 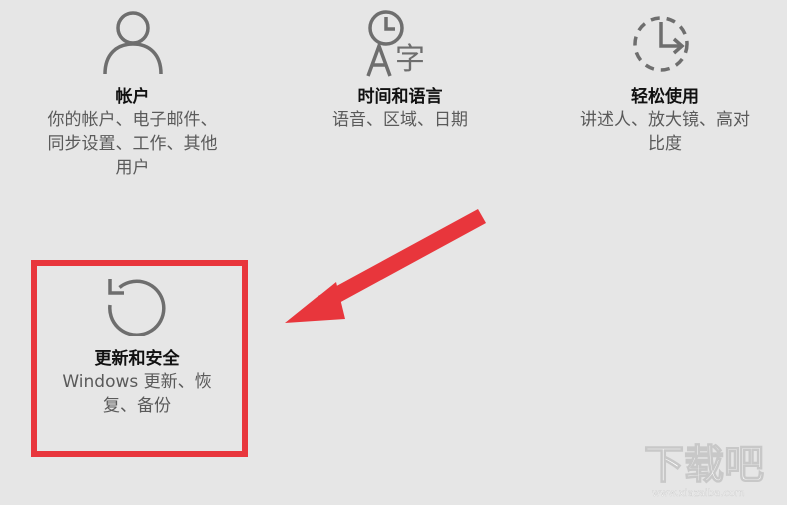 What do you see at coordinates (132, 120) in the screenshot?
I see `description-line: 你的帐户、电子邮件、` at bounding box center [132, 120].